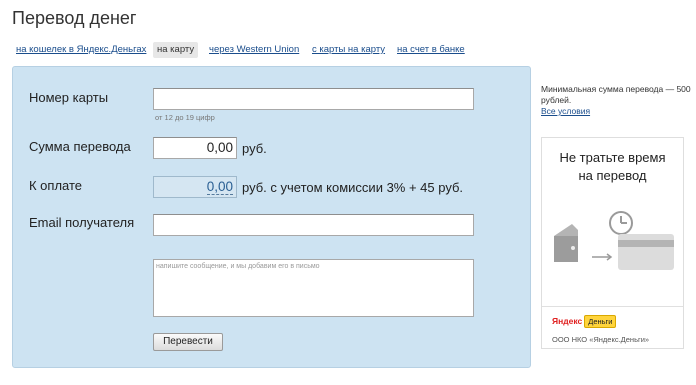 This screenshot has width=696, height=385. Describe the element at coordinates (602, 257) in the screenshot. I see `arrow-right-icon` at that location.